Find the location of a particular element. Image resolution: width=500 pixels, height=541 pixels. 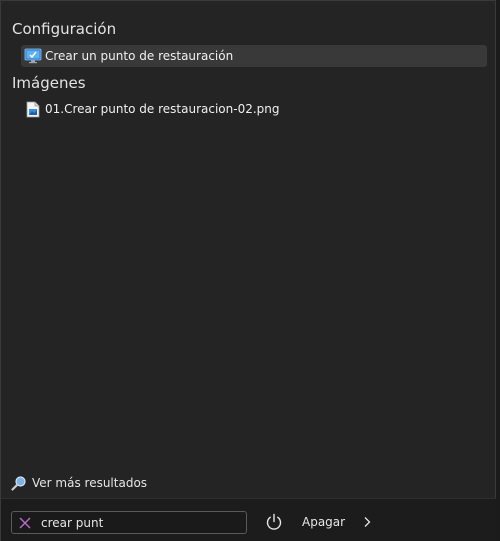

see-more-results-link: Ver más resultados is located at coordinates (79, 483).